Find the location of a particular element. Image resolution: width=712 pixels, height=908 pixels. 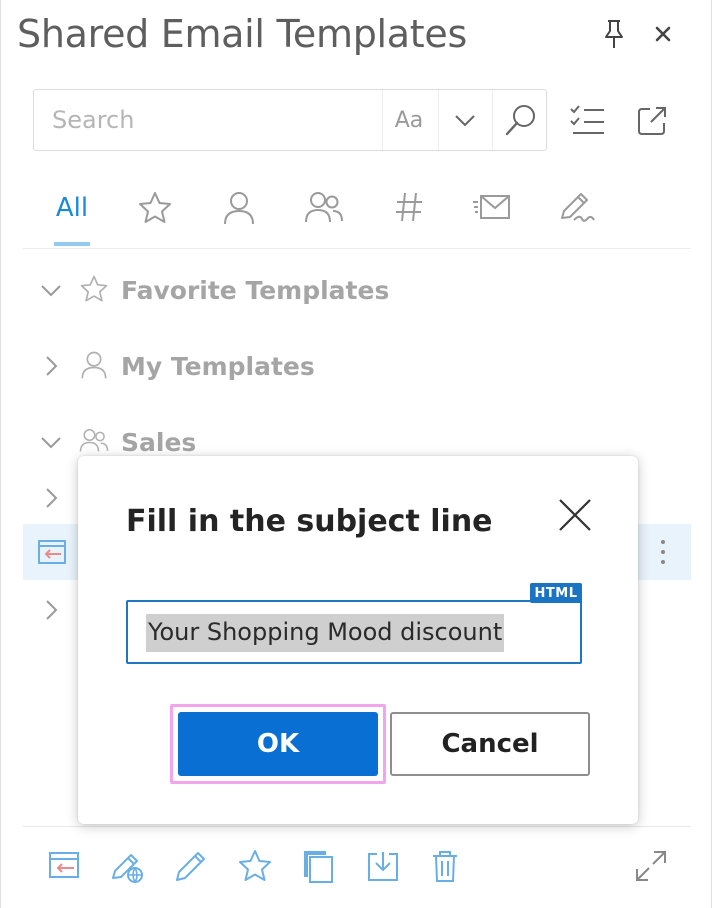

tree-item-favorite-templates: Favorite Templates is located at coordinates (358, 290).